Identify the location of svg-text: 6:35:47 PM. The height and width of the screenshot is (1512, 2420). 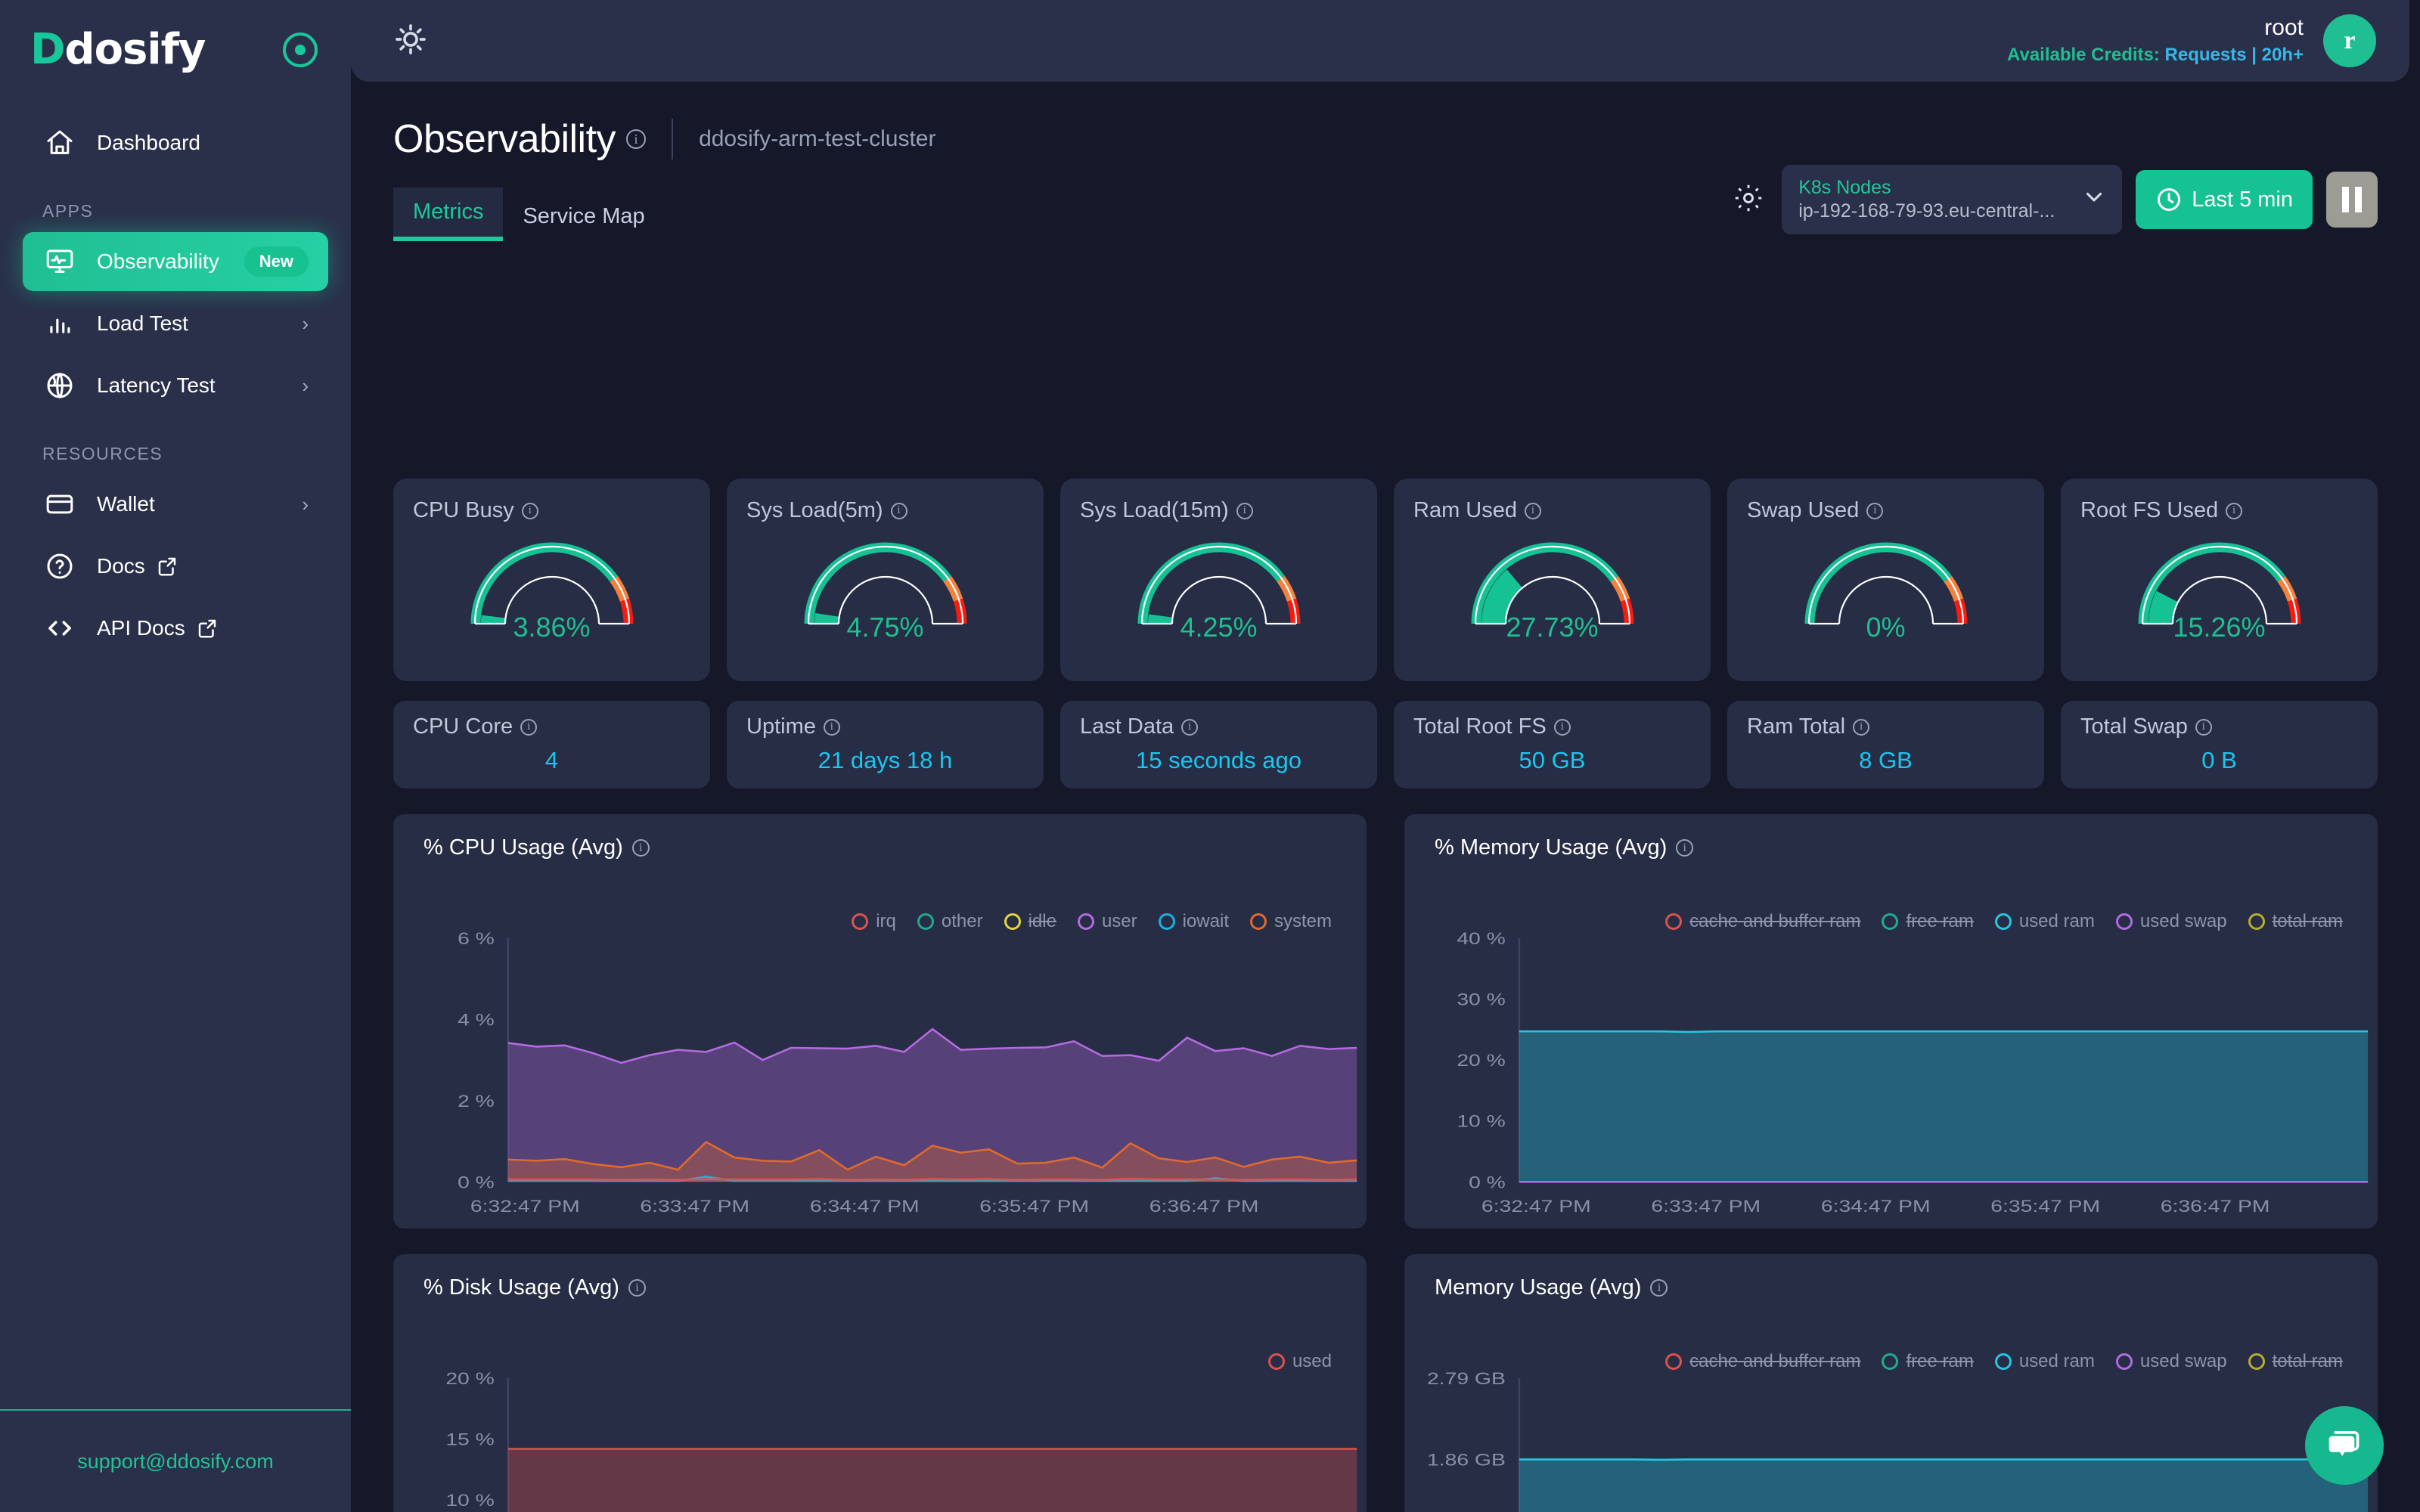
(1034, 1207).